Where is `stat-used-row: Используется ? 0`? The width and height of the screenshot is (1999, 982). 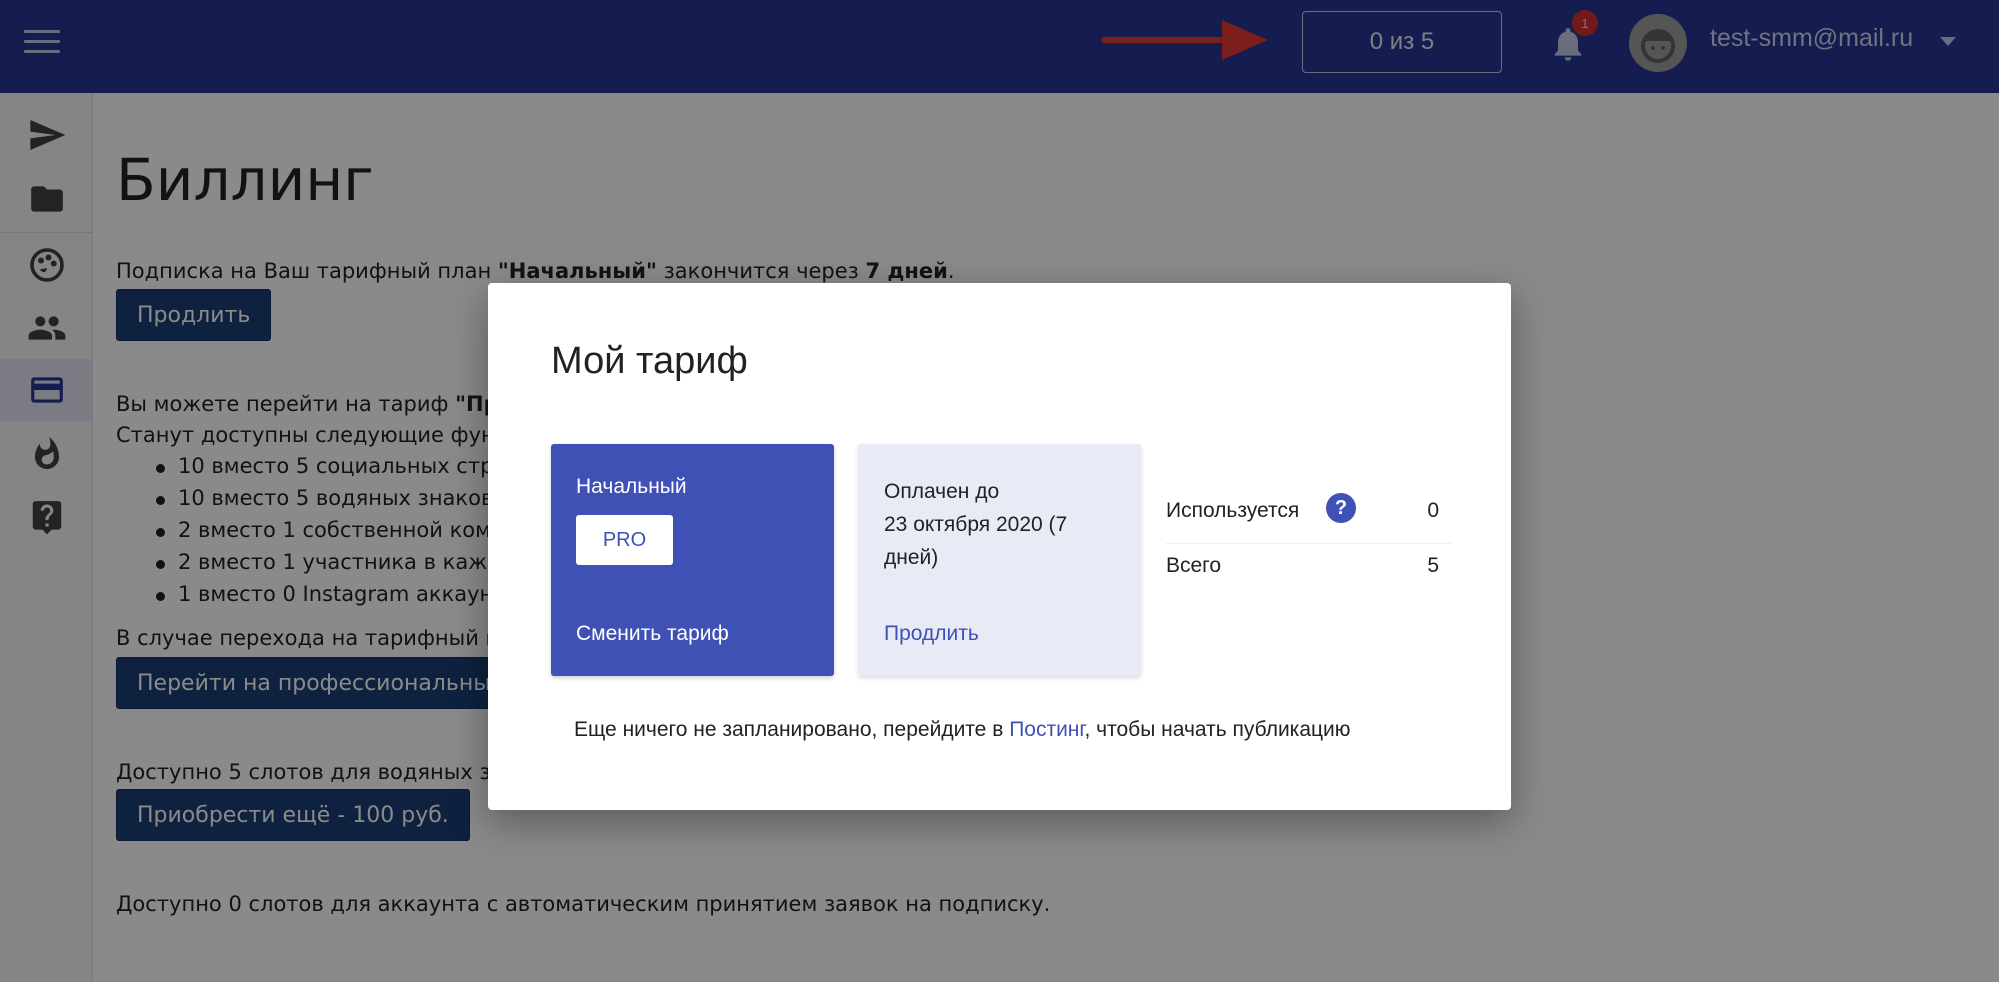
stat-used-row: Используется ? 0 is located at coordinates (1308, 506).